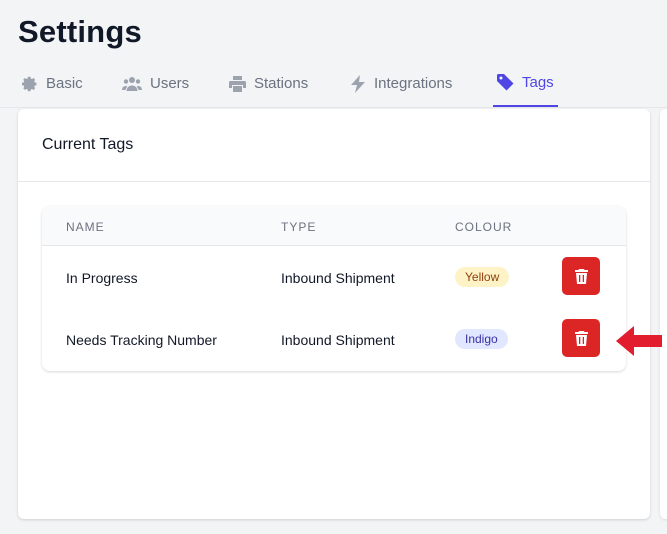  What do you see at coordinates (481, 339) in the screenshot?
I see `colour-badge: Indigo` at bounding box center [481, 339].